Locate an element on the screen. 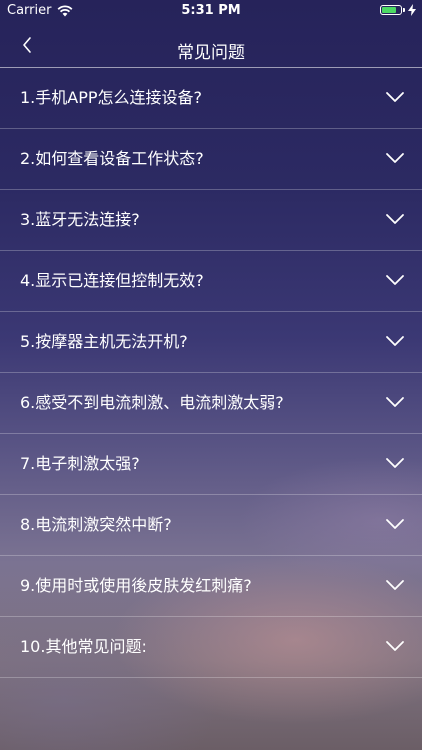  faq-question: 10.其他常见问题: is located at coordinates (83, 646).